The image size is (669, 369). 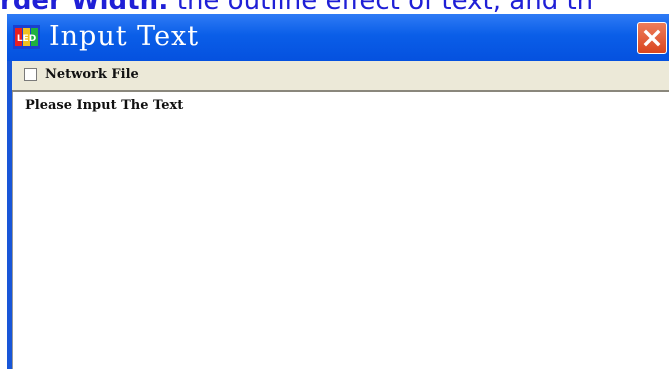 I want to click on window-title: Input Text, so click(x=124, y=36).